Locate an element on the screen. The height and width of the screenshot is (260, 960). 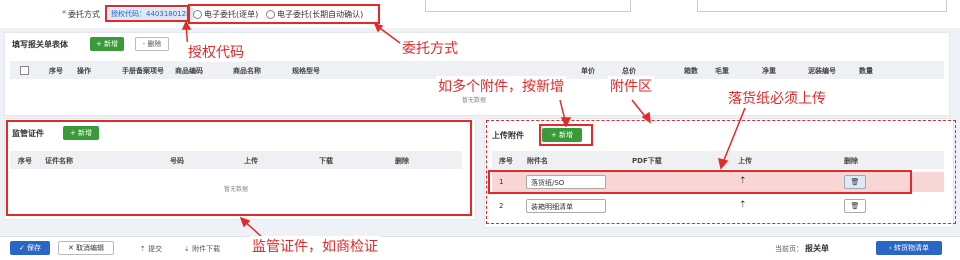
annotation-delegation: 委托方式 is located at coordinates (430, 48).